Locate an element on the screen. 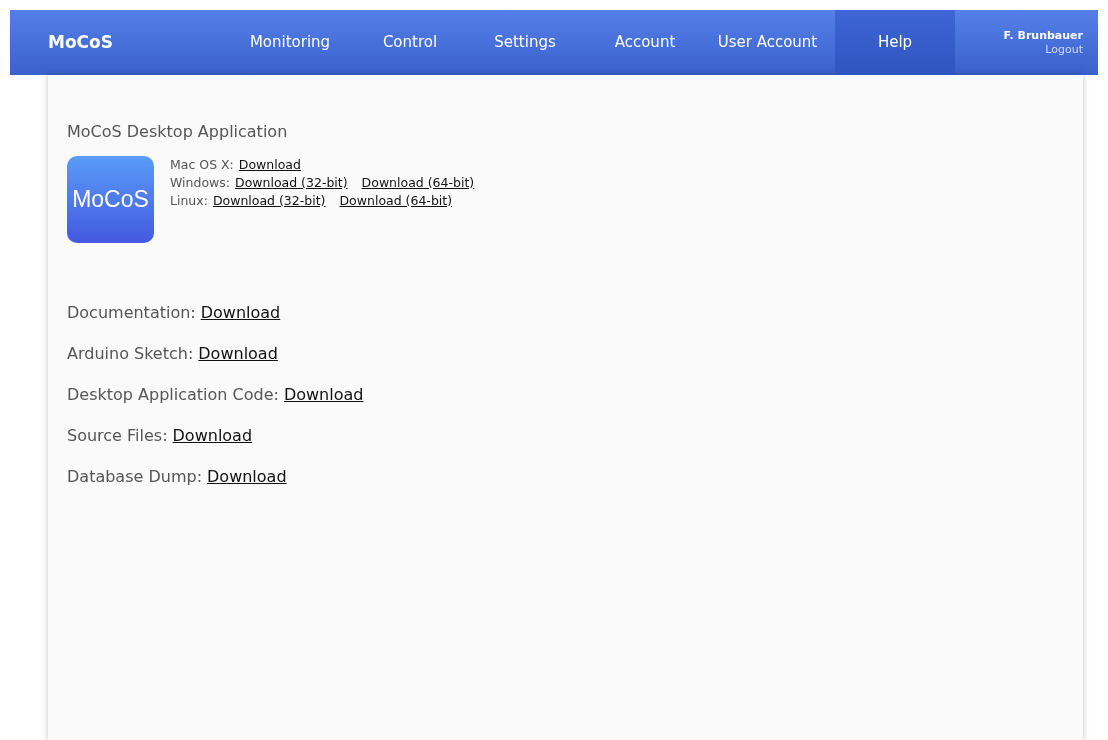  download-label: Arduino Sketch: is located at coordinates (130, 353).